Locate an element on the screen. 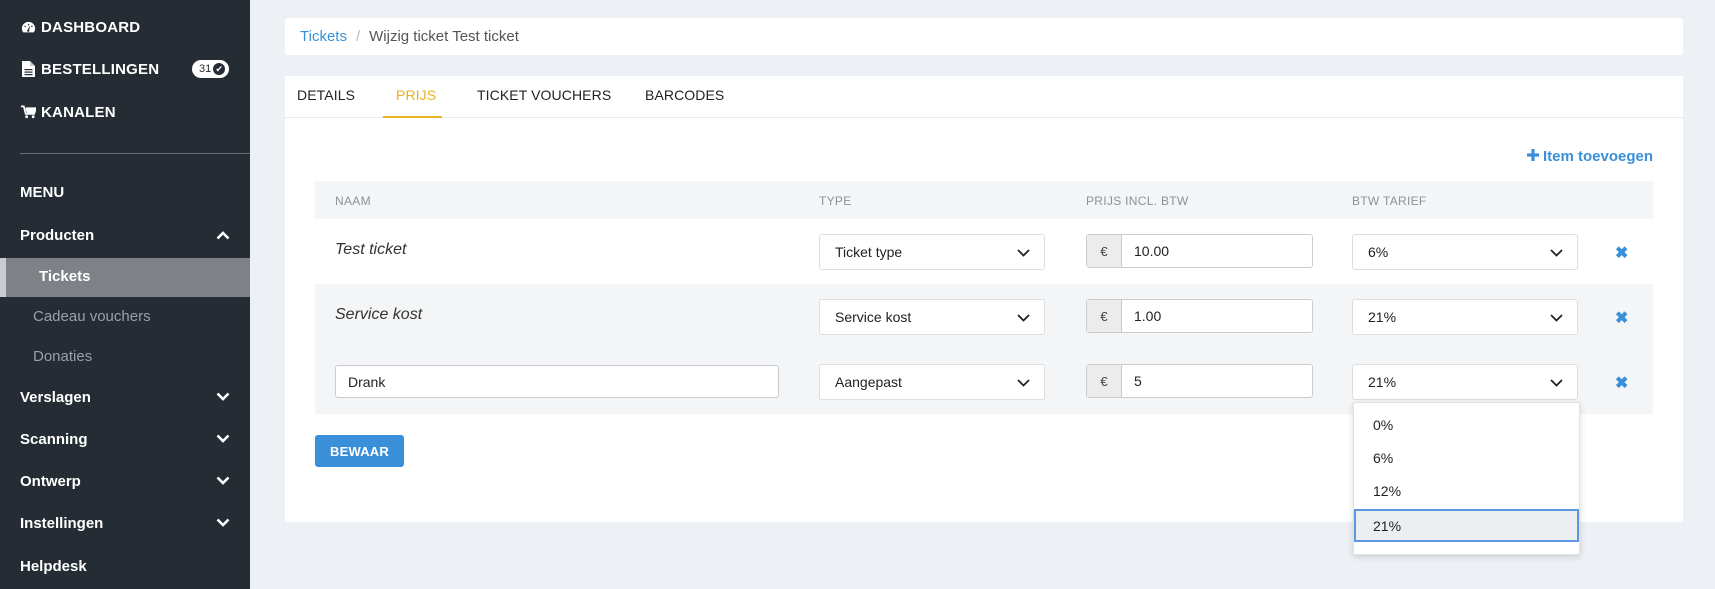  vat-option: 6% is located at coordinates (1466, 457).